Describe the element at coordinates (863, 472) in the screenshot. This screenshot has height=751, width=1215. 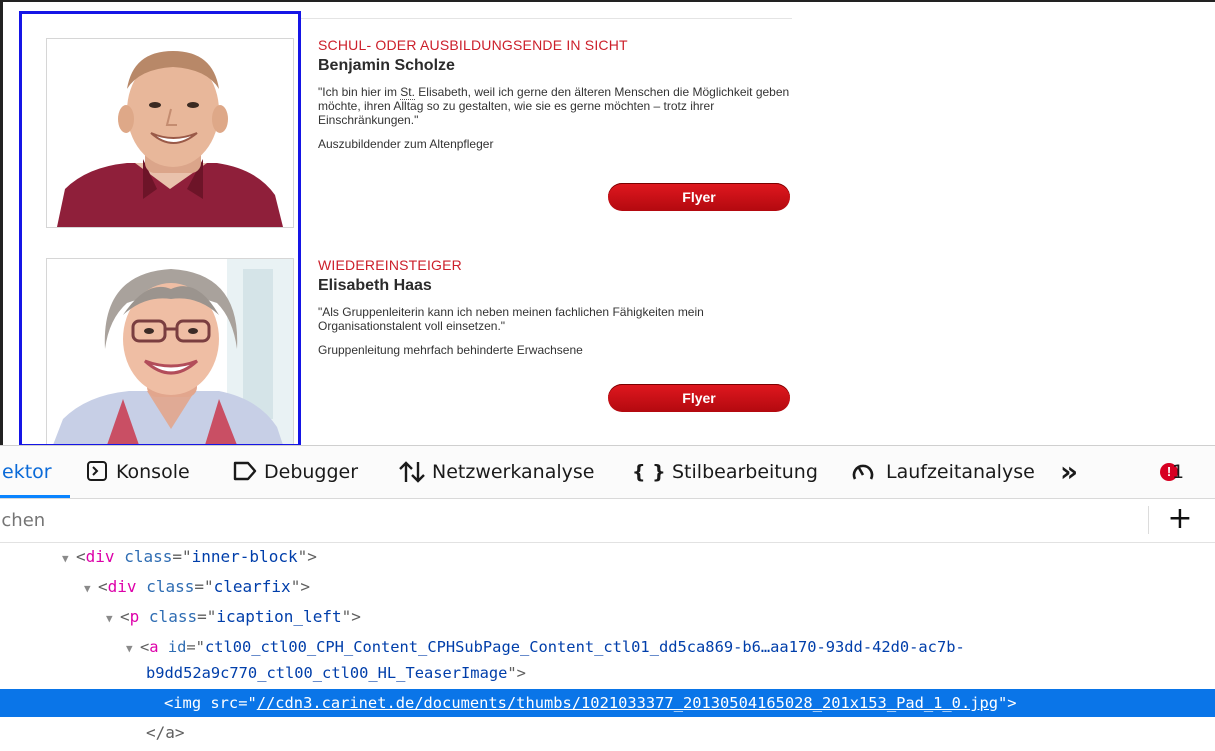
I see `performance-icon` at that location.